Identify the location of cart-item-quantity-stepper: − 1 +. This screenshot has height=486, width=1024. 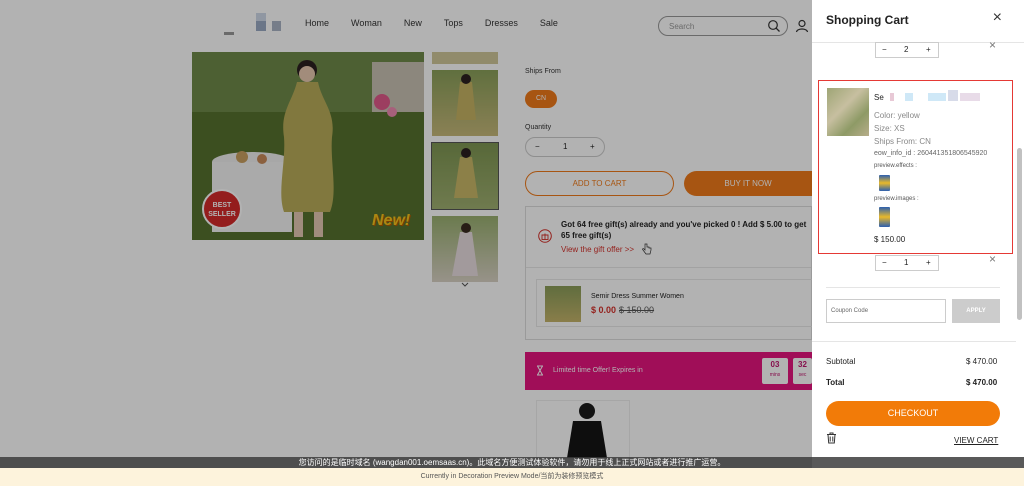
(907, 263).